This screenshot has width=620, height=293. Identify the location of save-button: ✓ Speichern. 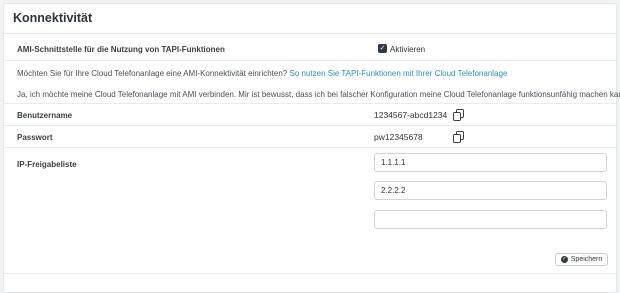
(581, 259).